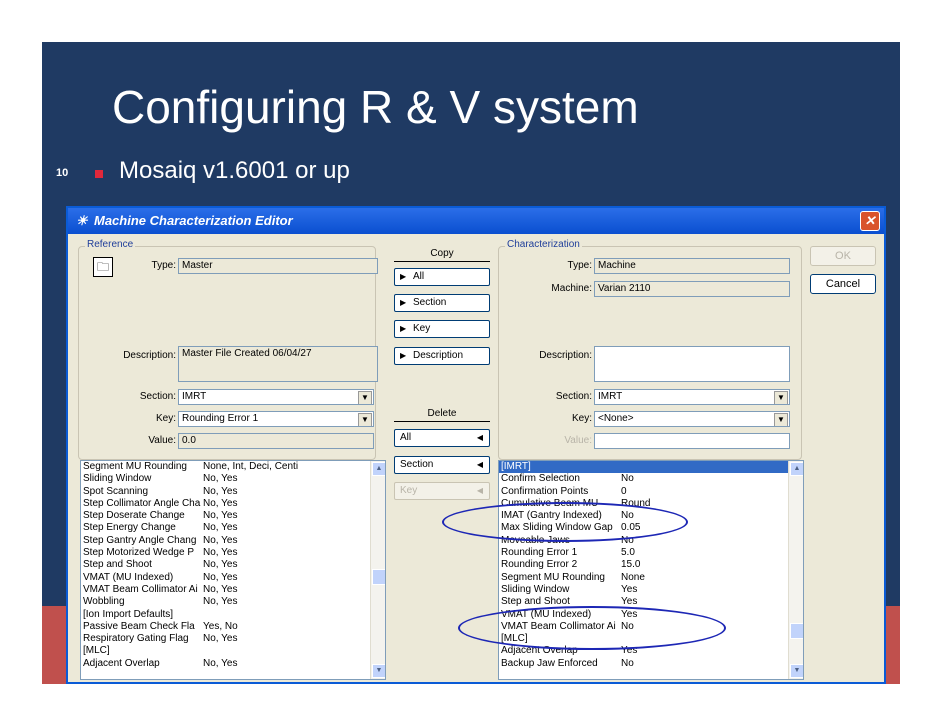 The height and width of the screenshot is (728, 942). Describe the element at coordinates (96, 651) in the screenshot. I see `list-item-key: [MLC]` at that location.